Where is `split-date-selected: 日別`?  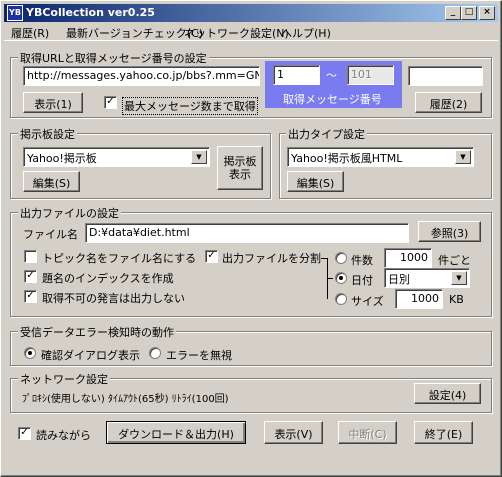 split-date-selected: 日別 is located at coordinates (399, 279).